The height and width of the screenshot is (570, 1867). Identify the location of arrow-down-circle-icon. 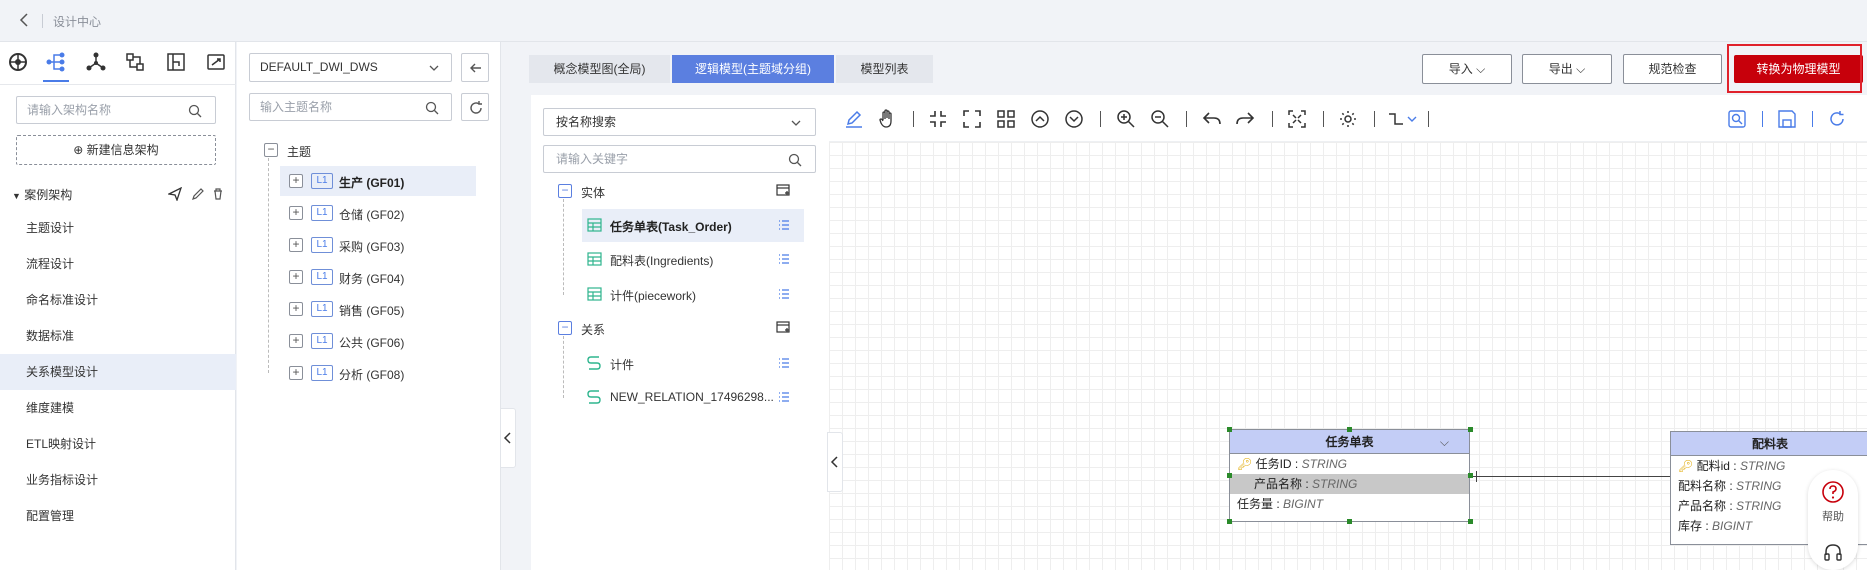
(1074, 119).